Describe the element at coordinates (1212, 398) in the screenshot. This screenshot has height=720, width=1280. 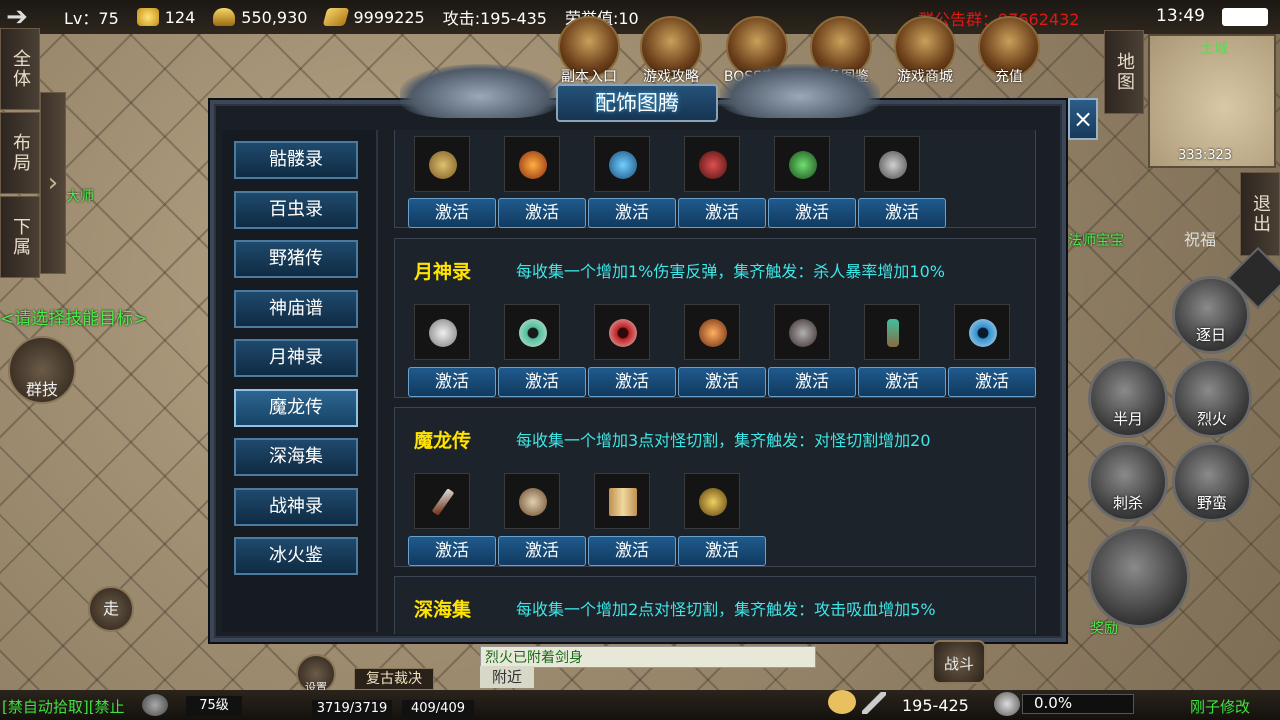
I see `skill-blazing-fire-button: 烈火` at that location.